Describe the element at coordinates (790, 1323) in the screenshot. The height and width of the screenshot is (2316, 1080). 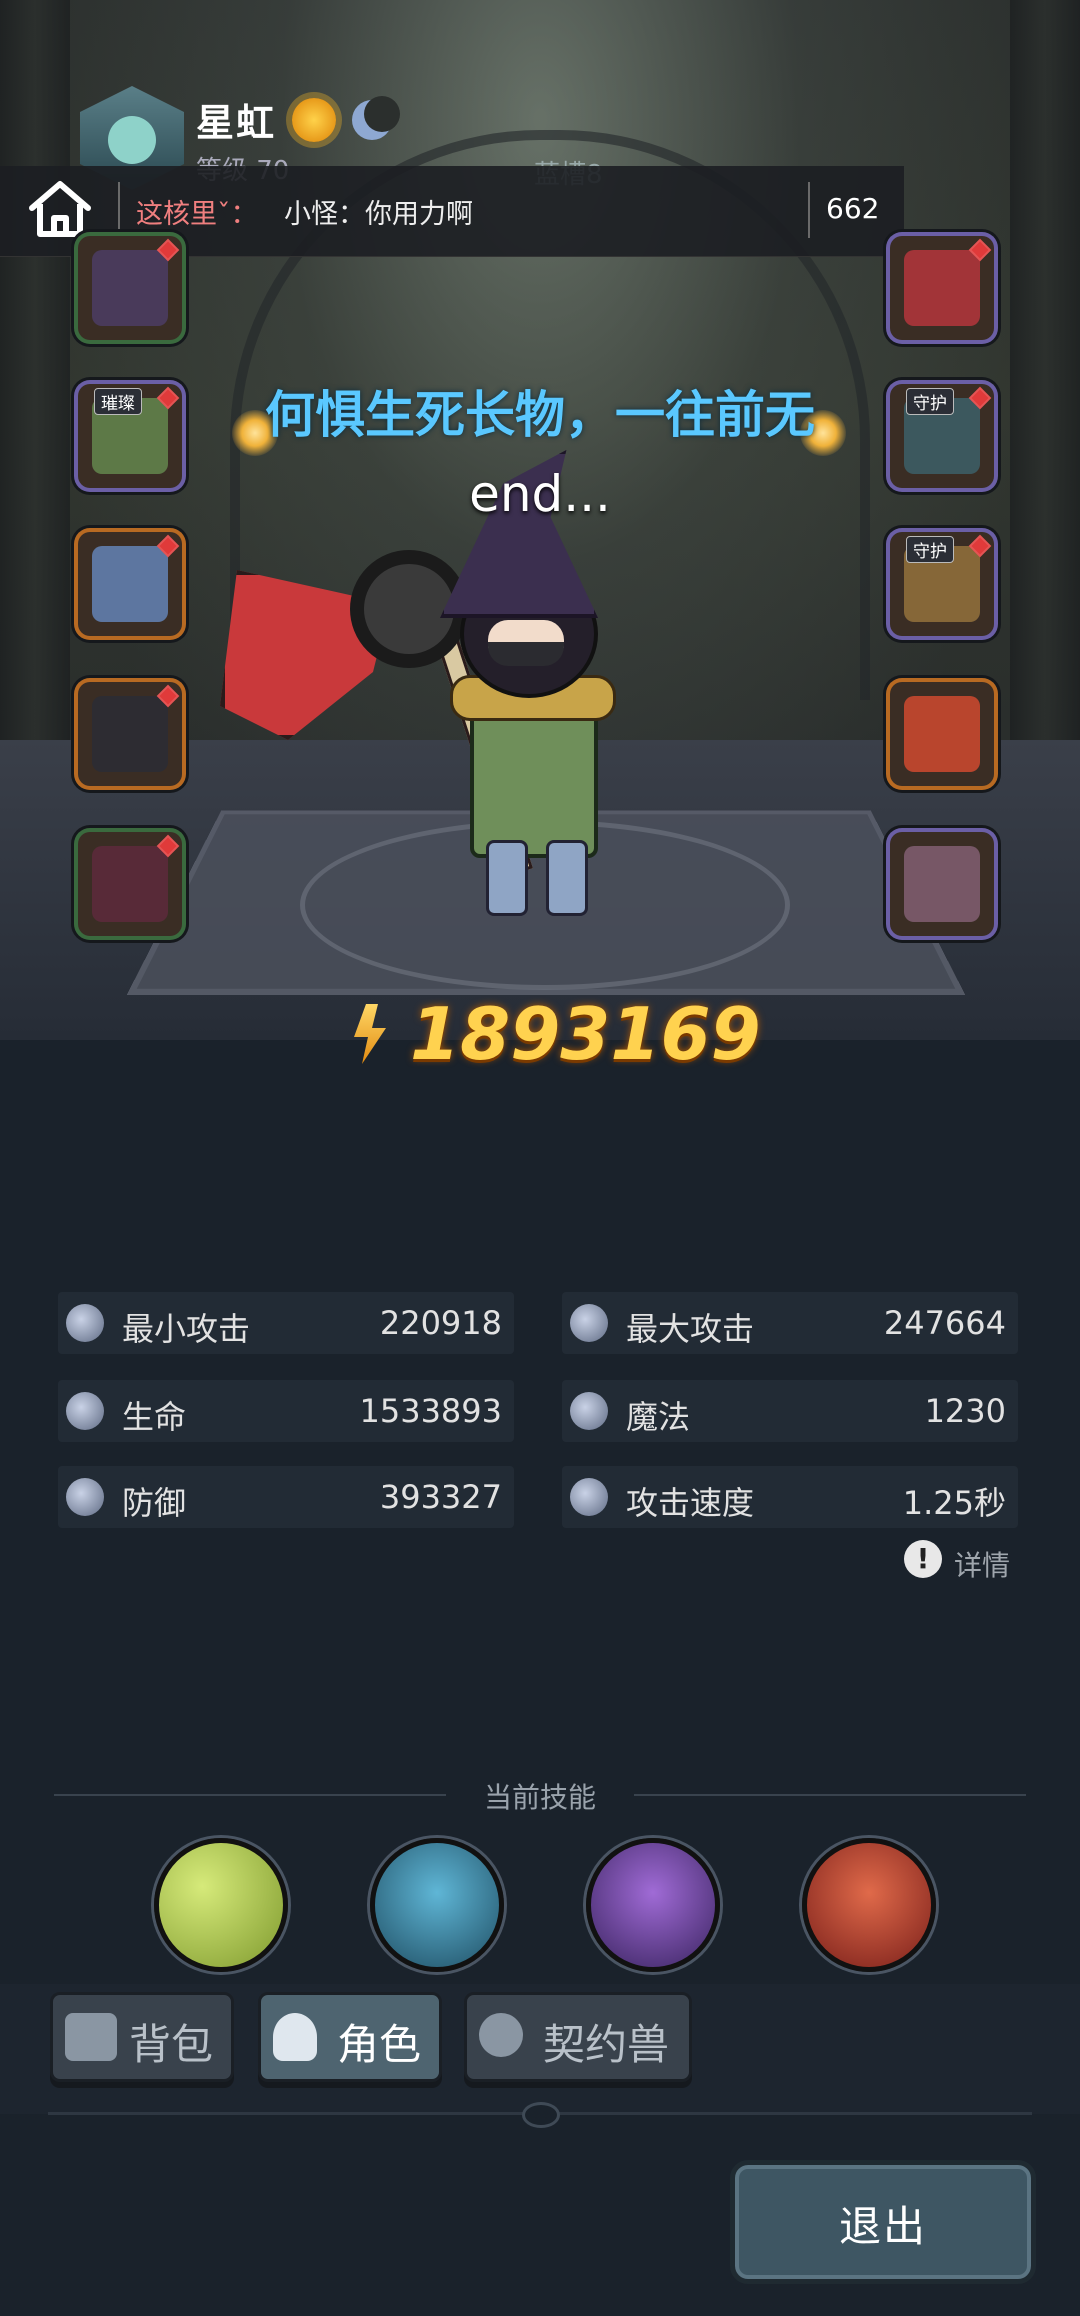
I see `stat-max-attack: 最大攻击 247664` at that location.